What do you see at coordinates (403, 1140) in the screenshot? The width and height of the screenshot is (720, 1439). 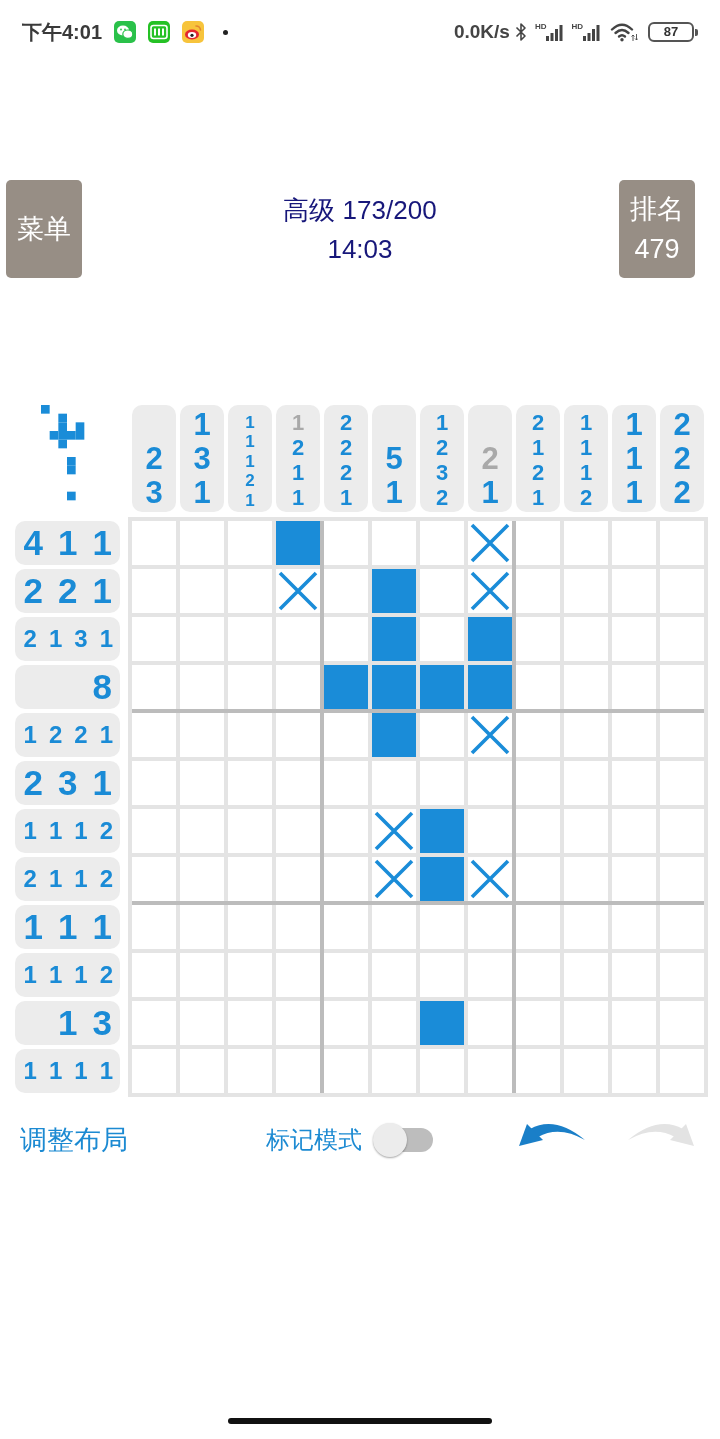 I see `mark-mode-toggle` at bounding box center [403, 1140].